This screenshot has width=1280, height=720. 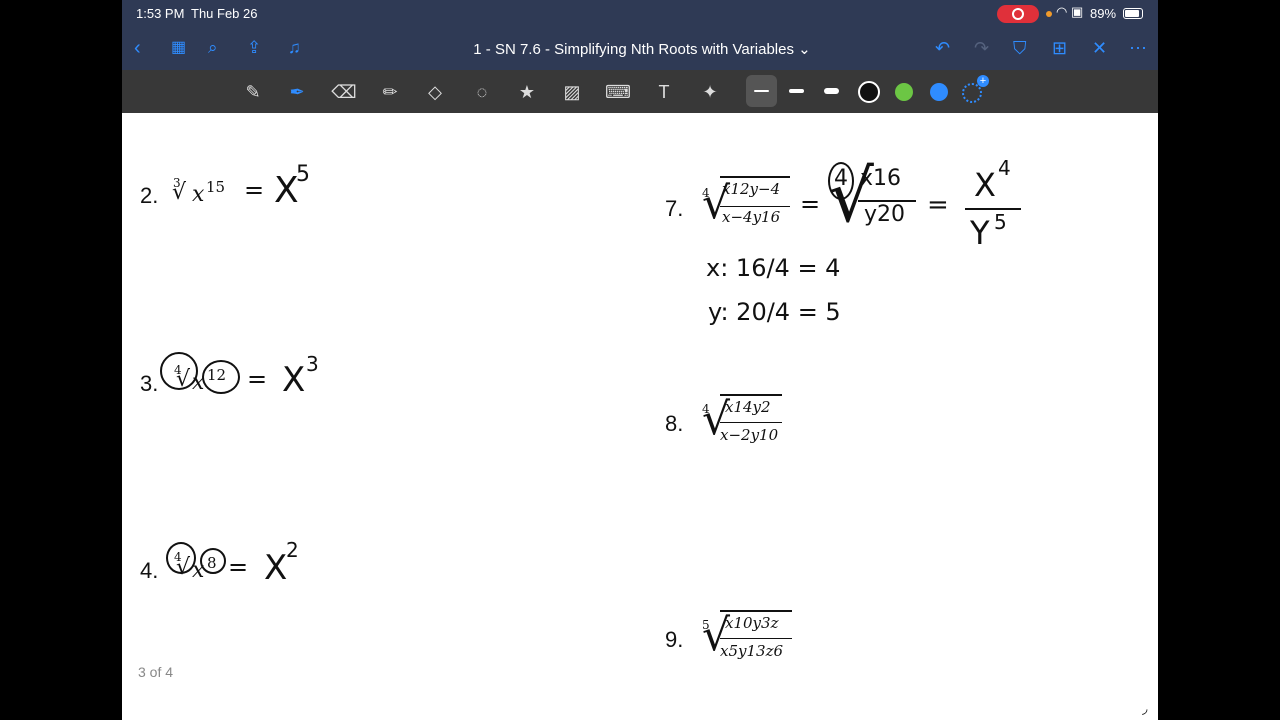 I want to click on thumbnails-icon: ▦, so click(x=178, y=48).